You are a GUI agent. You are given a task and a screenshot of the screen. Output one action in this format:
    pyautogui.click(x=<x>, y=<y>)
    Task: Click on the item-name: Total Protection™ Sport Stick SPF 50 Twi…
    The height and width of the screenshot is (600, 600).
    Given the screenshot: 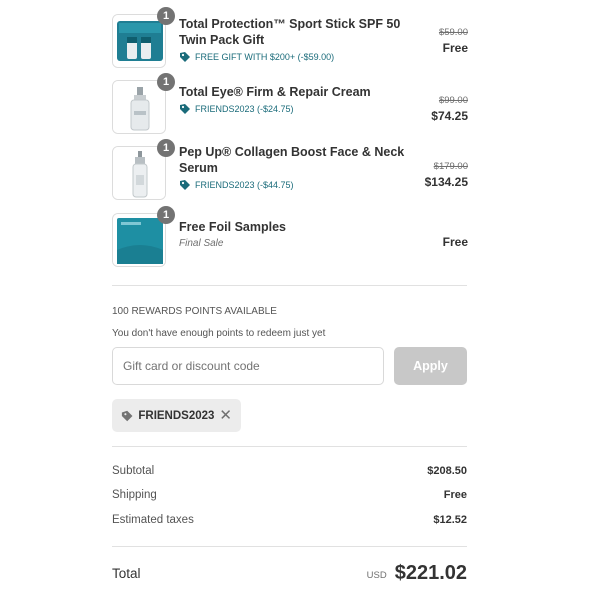 What is the action you would take?
    pyautogui.click(x=290, y=32)
    